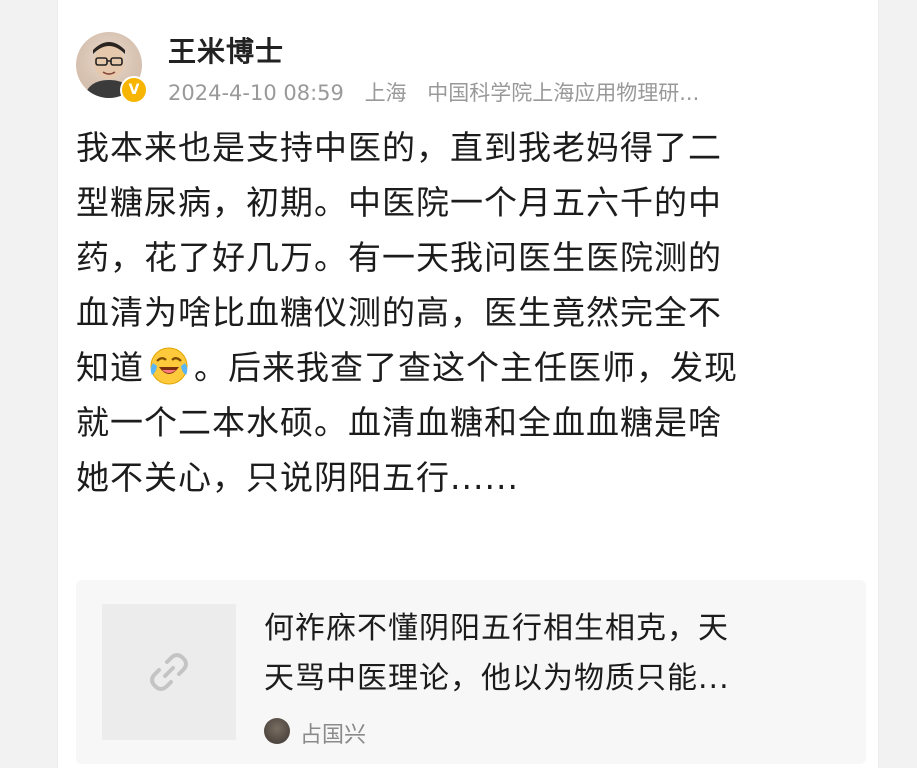 The width and height of the screenshot is (917, 768). What do you see at coordinates (333, 735) in the screenshot?
I see `link-author-name: 占国兴` at bounding box center [333, 735].